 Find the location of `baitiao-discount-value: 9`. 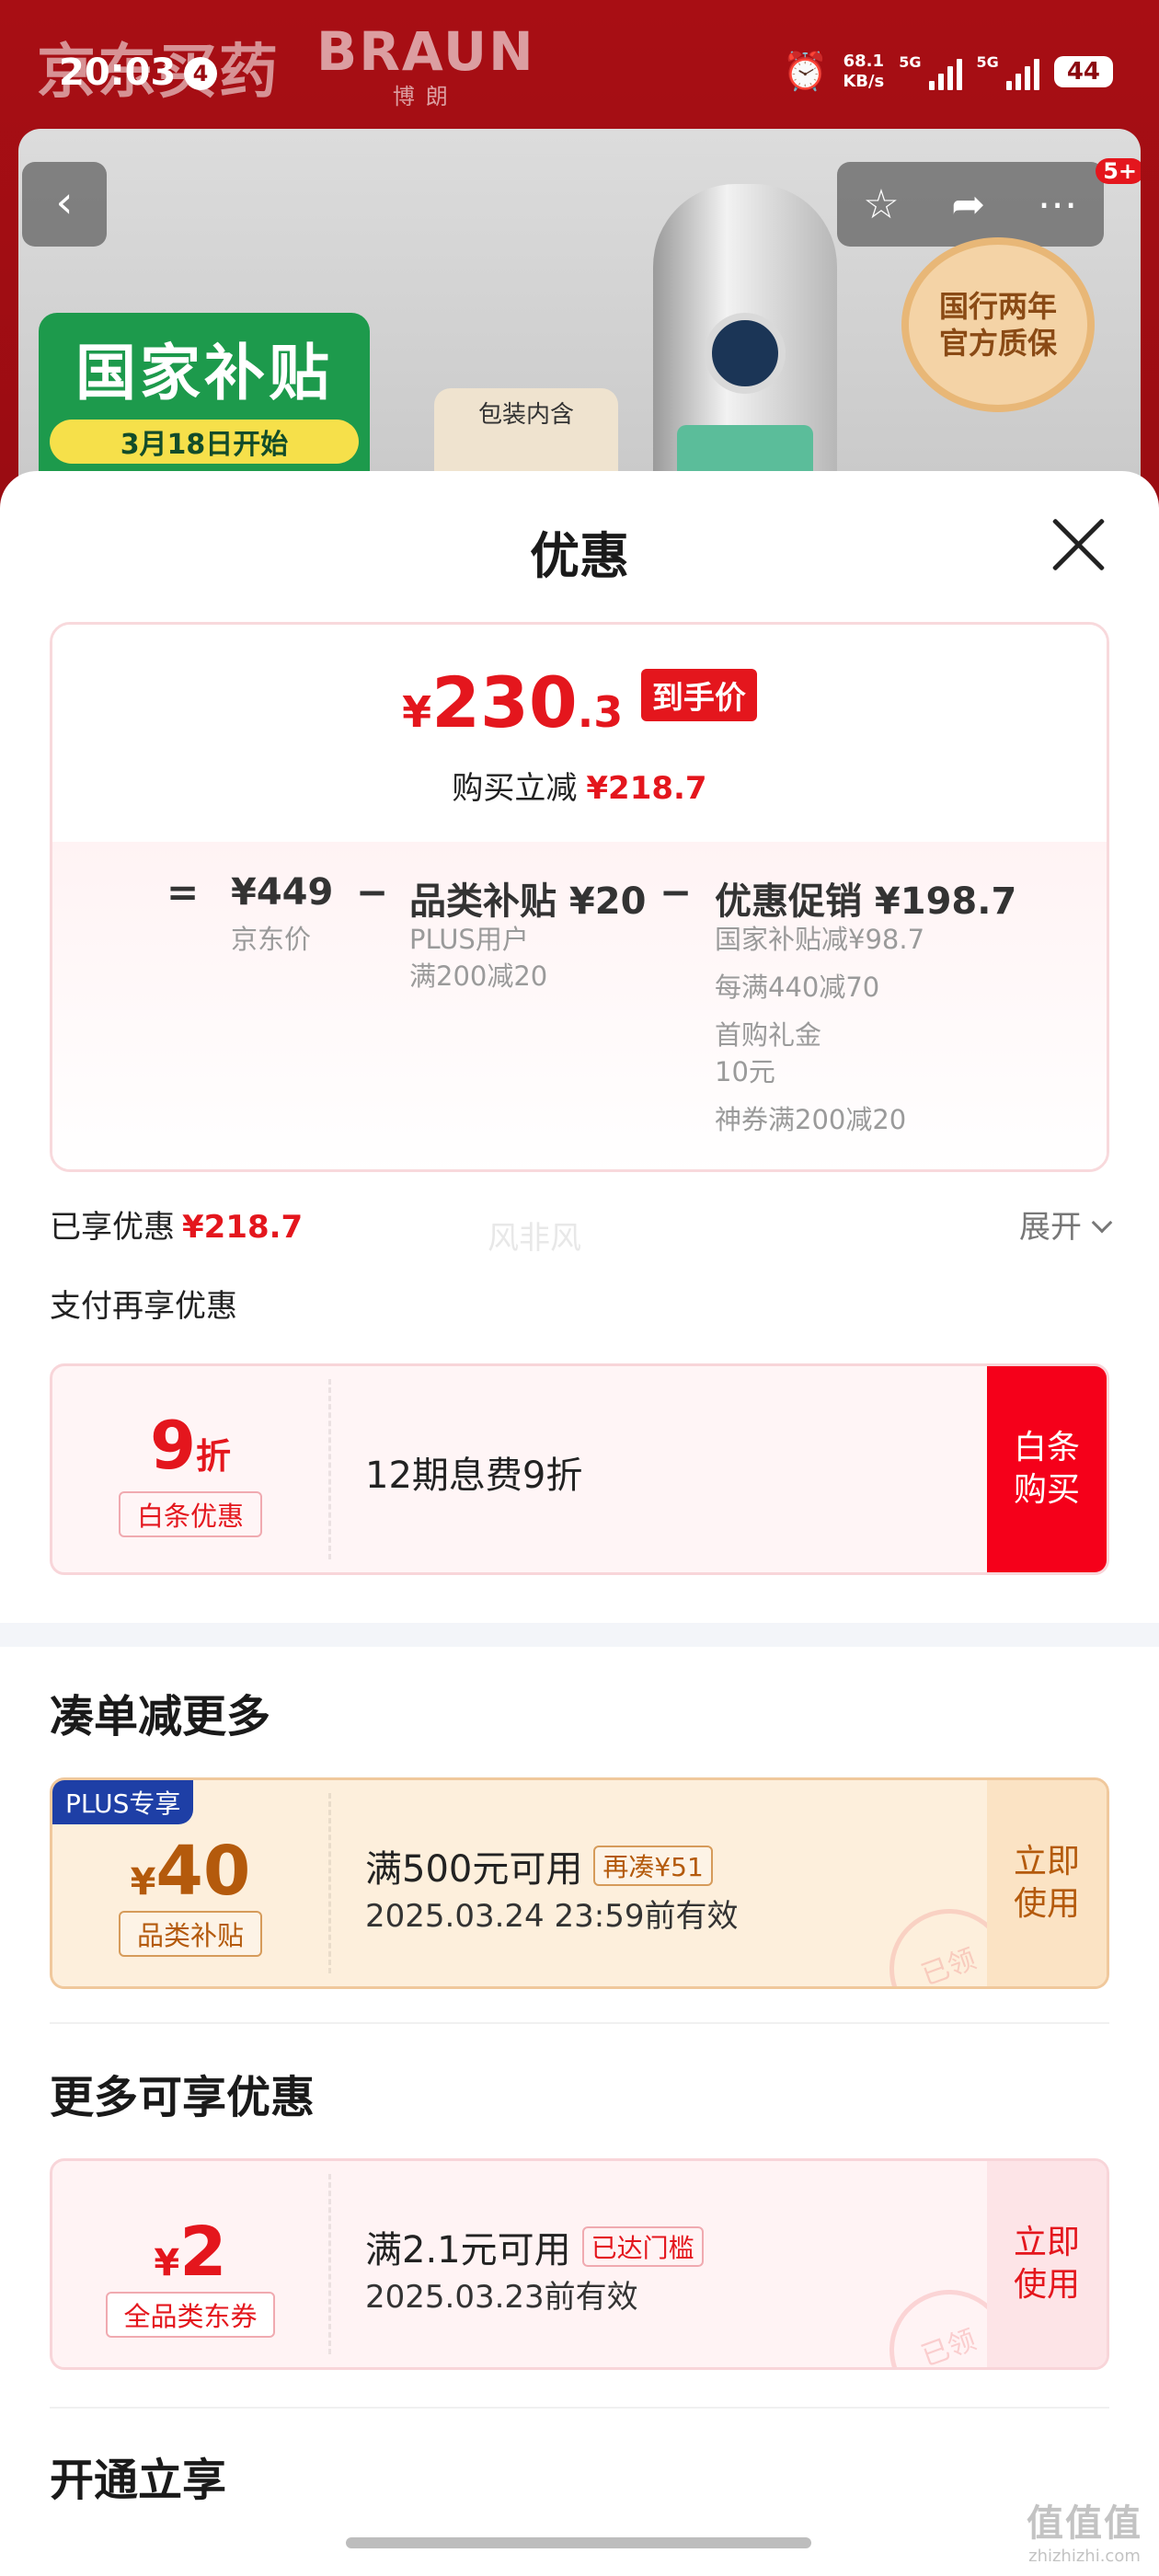

baitiao-discount-value: 9 is located at coordinates (173, 1445).